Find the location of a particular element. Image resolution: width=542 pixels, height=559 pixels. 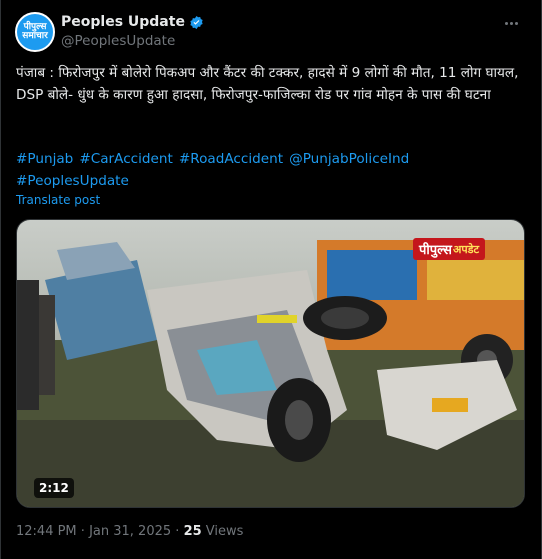

watermark-sub-text: अपडेट is located at coordinates (466, 249).